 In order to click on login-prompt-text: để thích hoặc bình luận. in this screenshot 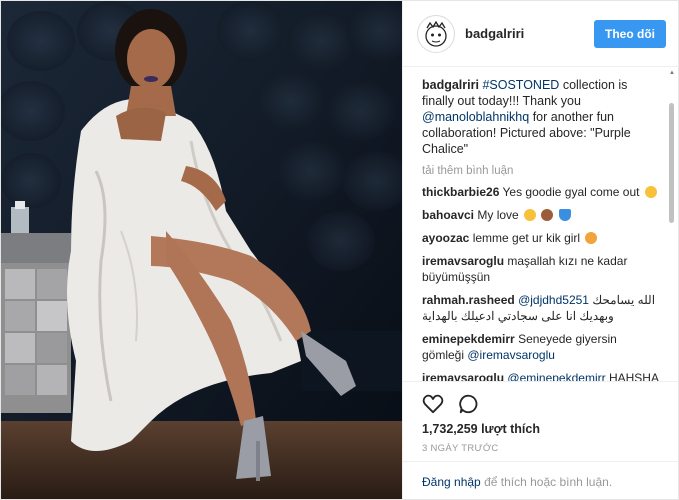, I will do `click(548, 482)`.